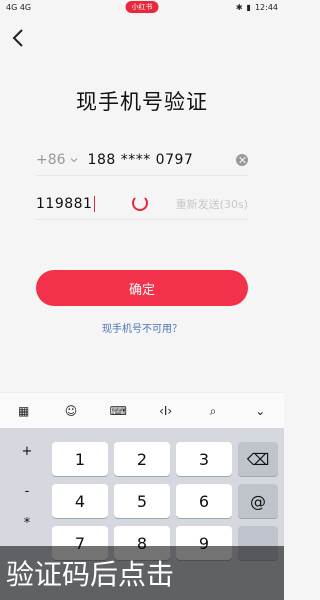 The width and height of the screenshot is (320, 600). What do you see at coordinates (242, 160) in the screenshot?
I see `clear-icon` at bounding box center [242, 160].